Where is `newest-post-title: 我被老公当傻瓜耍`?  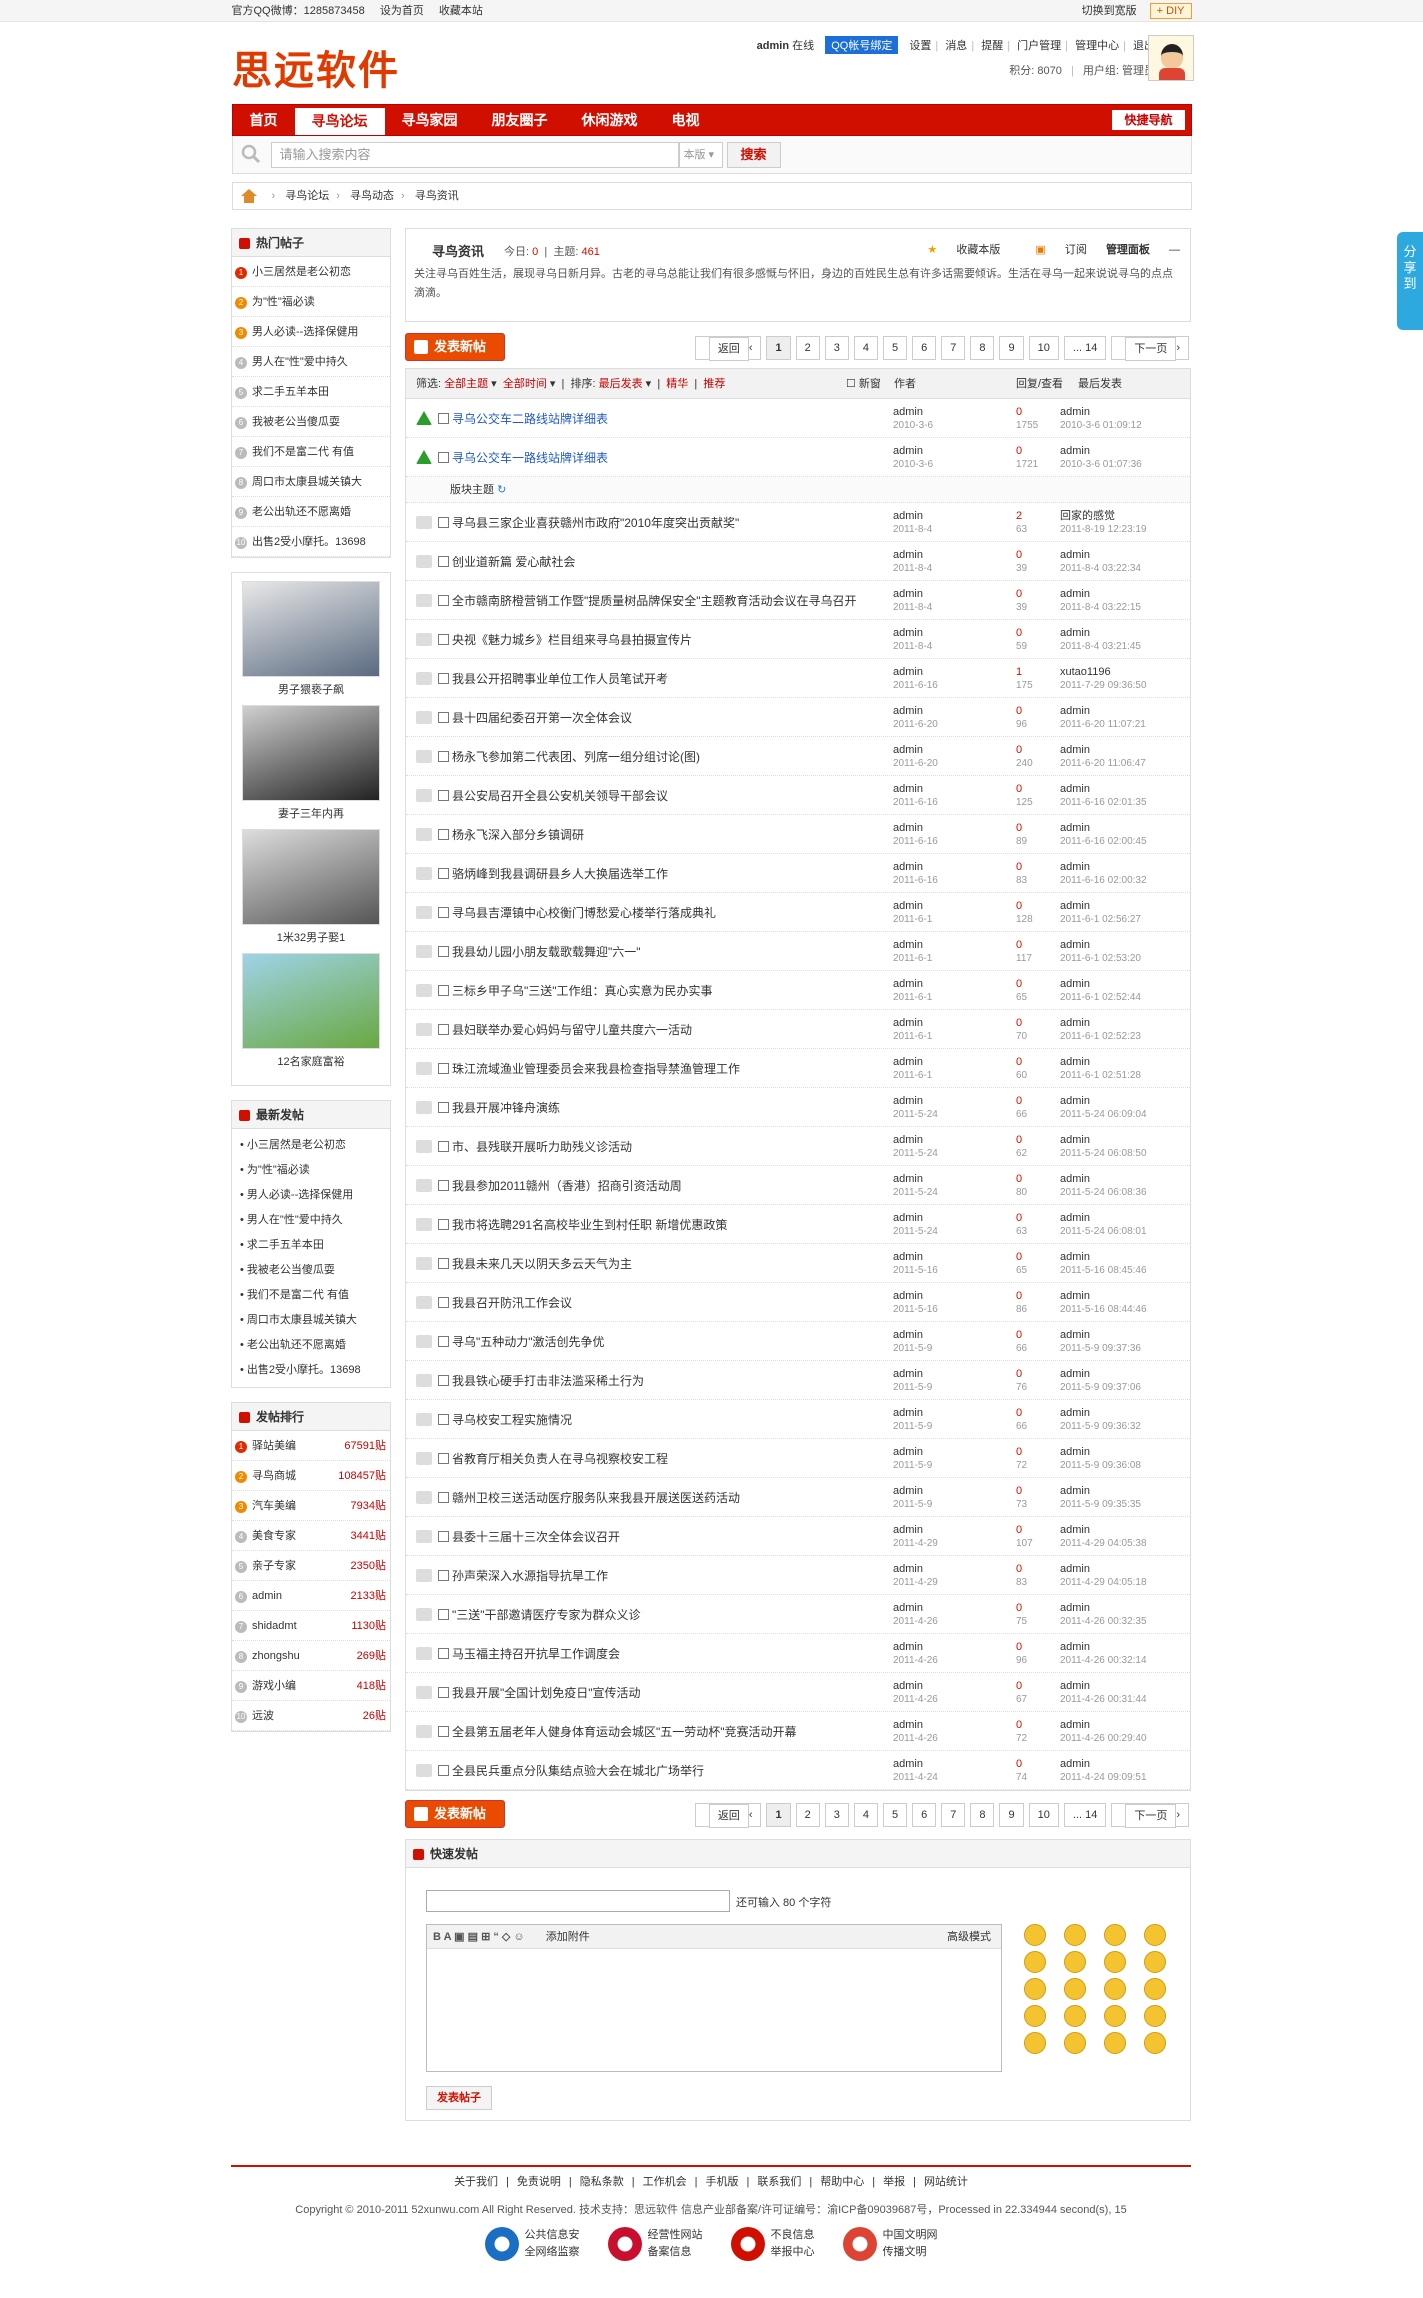 newest-post-title: 我被老公当傻瓜耍 is located at coordinates (291, 1270).